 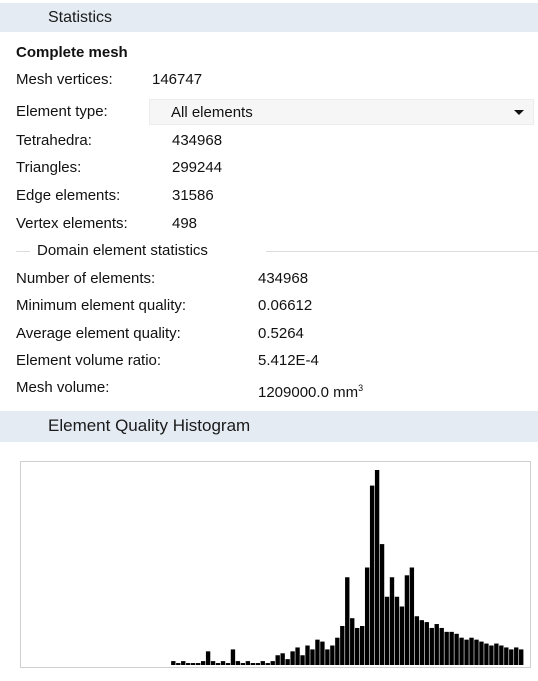 What do you see at coordinates (122, 250) in the screenshot?
I see `domain-stats-title: Domain element statistics` at bounding box center [122, 250].